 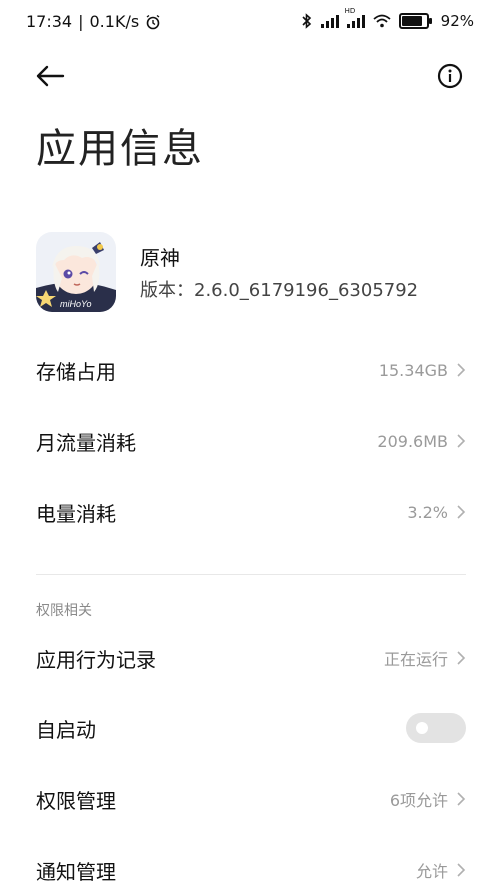 What do you see at coordinates (457, 21) in the screenshot?
I see `battery-level: 92%` at bounding box center [457, 21].